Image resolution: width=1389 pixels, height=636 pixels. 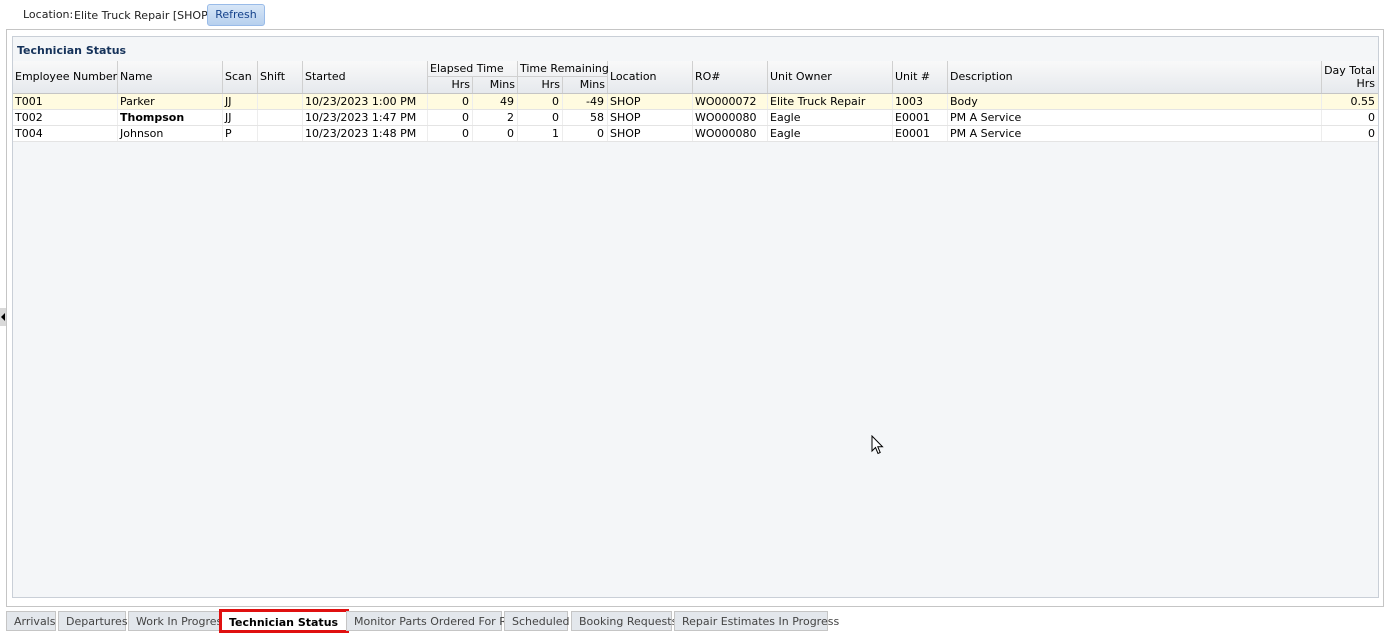 I want to click on tab-arrivals: Arrivals, so click(x=31, y=621).